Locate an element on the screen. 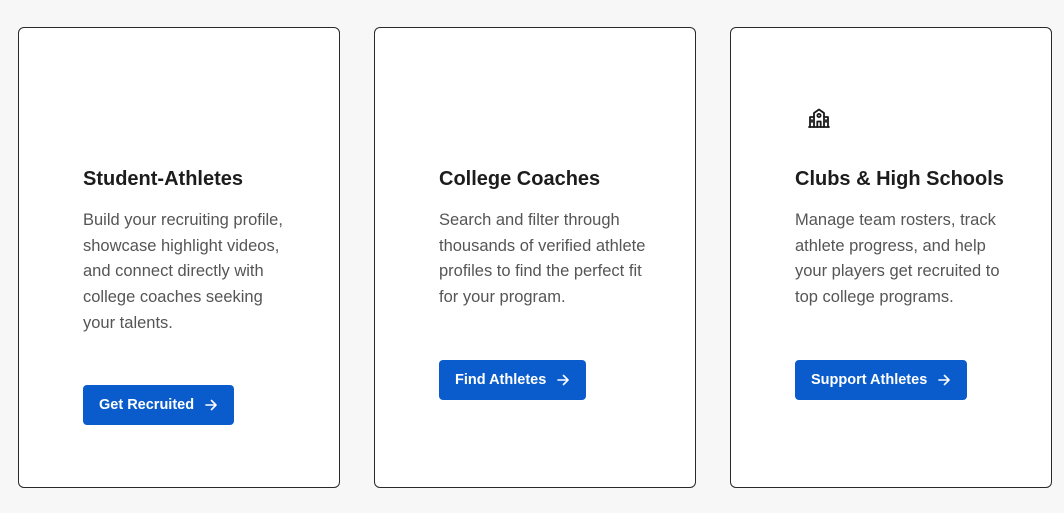 This screenshot has height=513, width=1064. get-recruited-button: Get Recruited is located at coordinates (159, 405).